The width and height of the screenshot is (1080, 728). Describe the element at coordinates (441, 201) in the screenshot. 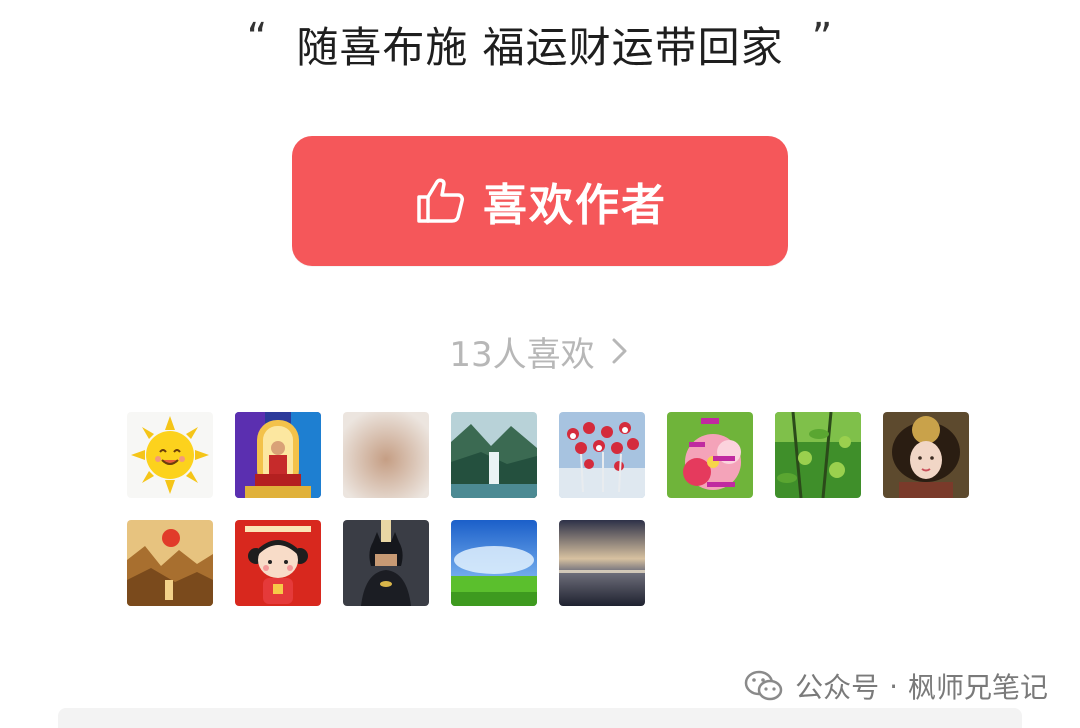

I see `thumbs-up-icon` at that location.